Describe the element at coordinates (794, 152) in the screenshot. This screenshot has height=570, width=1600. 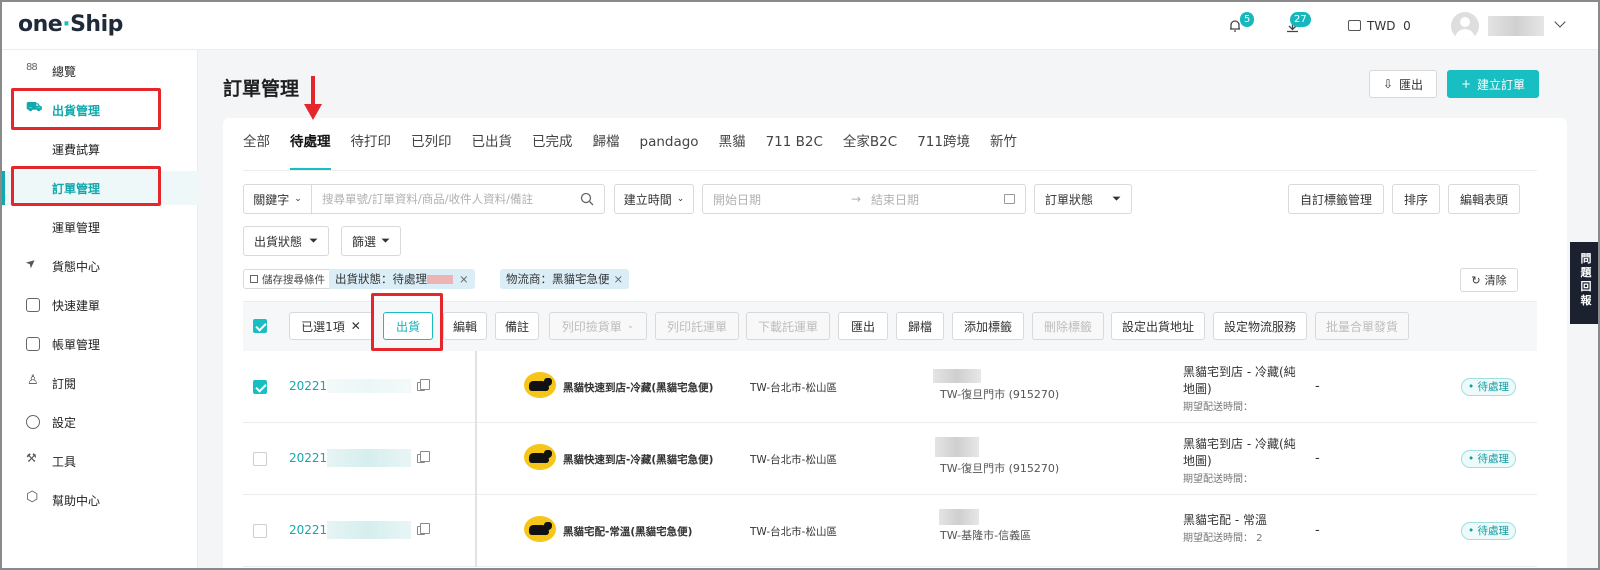
I see `tab-711-b2c: 711 B2C` at that location.